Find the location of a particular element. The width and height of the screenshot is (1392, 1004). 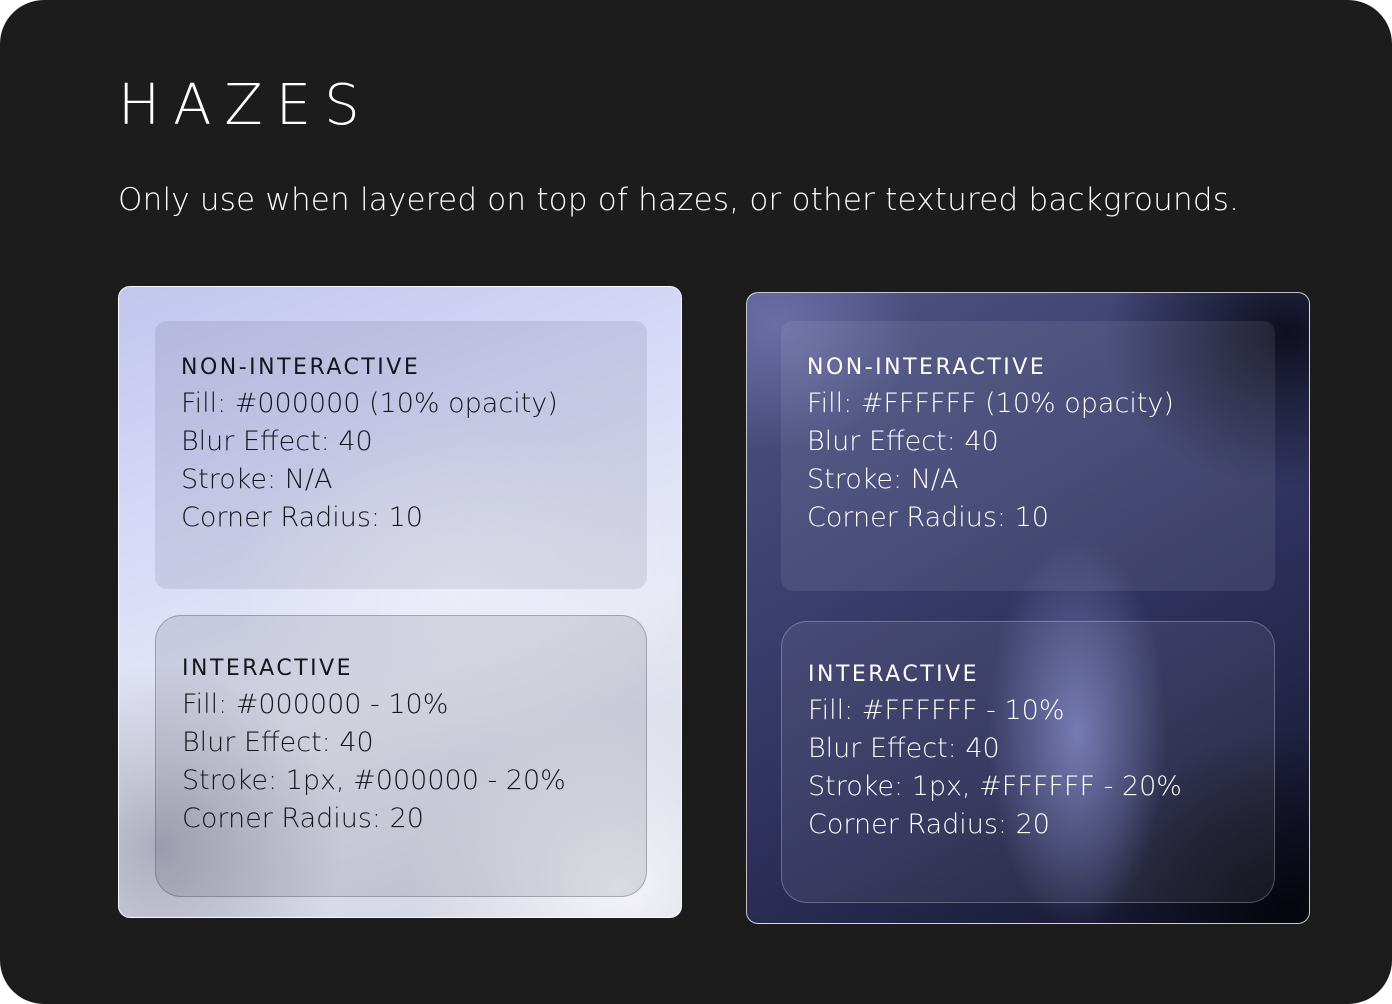

stroke-spec: Stroke: 1px, #FFFFFF - 20% is located at coordinates (995, 786).